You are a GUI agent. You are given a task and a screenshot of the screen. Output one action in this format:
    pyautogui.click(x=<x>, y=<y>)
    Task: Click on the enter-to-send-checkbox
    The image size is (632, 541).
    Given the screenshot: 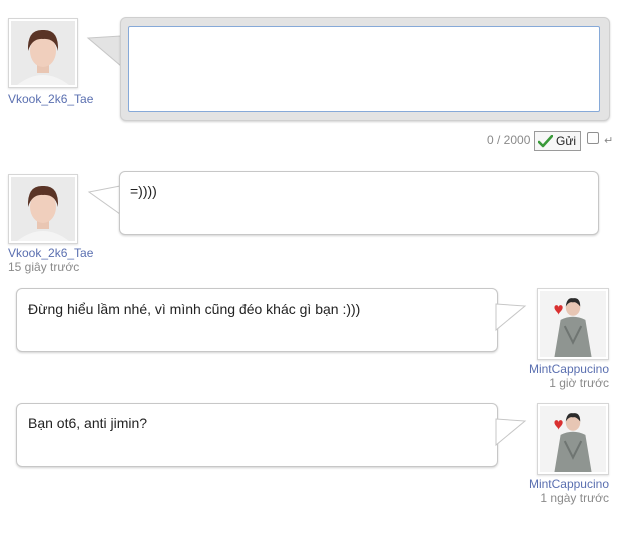 What is the action you would take?
    pyautogui.click(x=593, y=138)
    